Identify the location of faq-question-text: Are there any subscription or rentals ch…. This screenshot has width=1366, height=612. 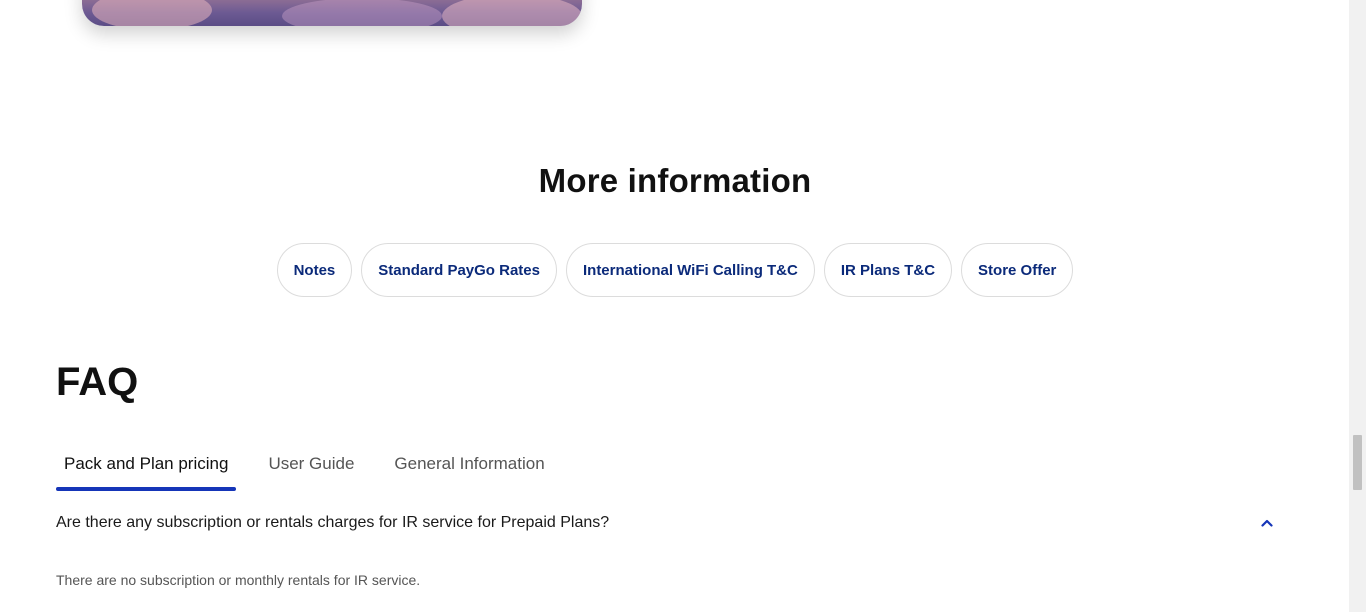
(333, 522).